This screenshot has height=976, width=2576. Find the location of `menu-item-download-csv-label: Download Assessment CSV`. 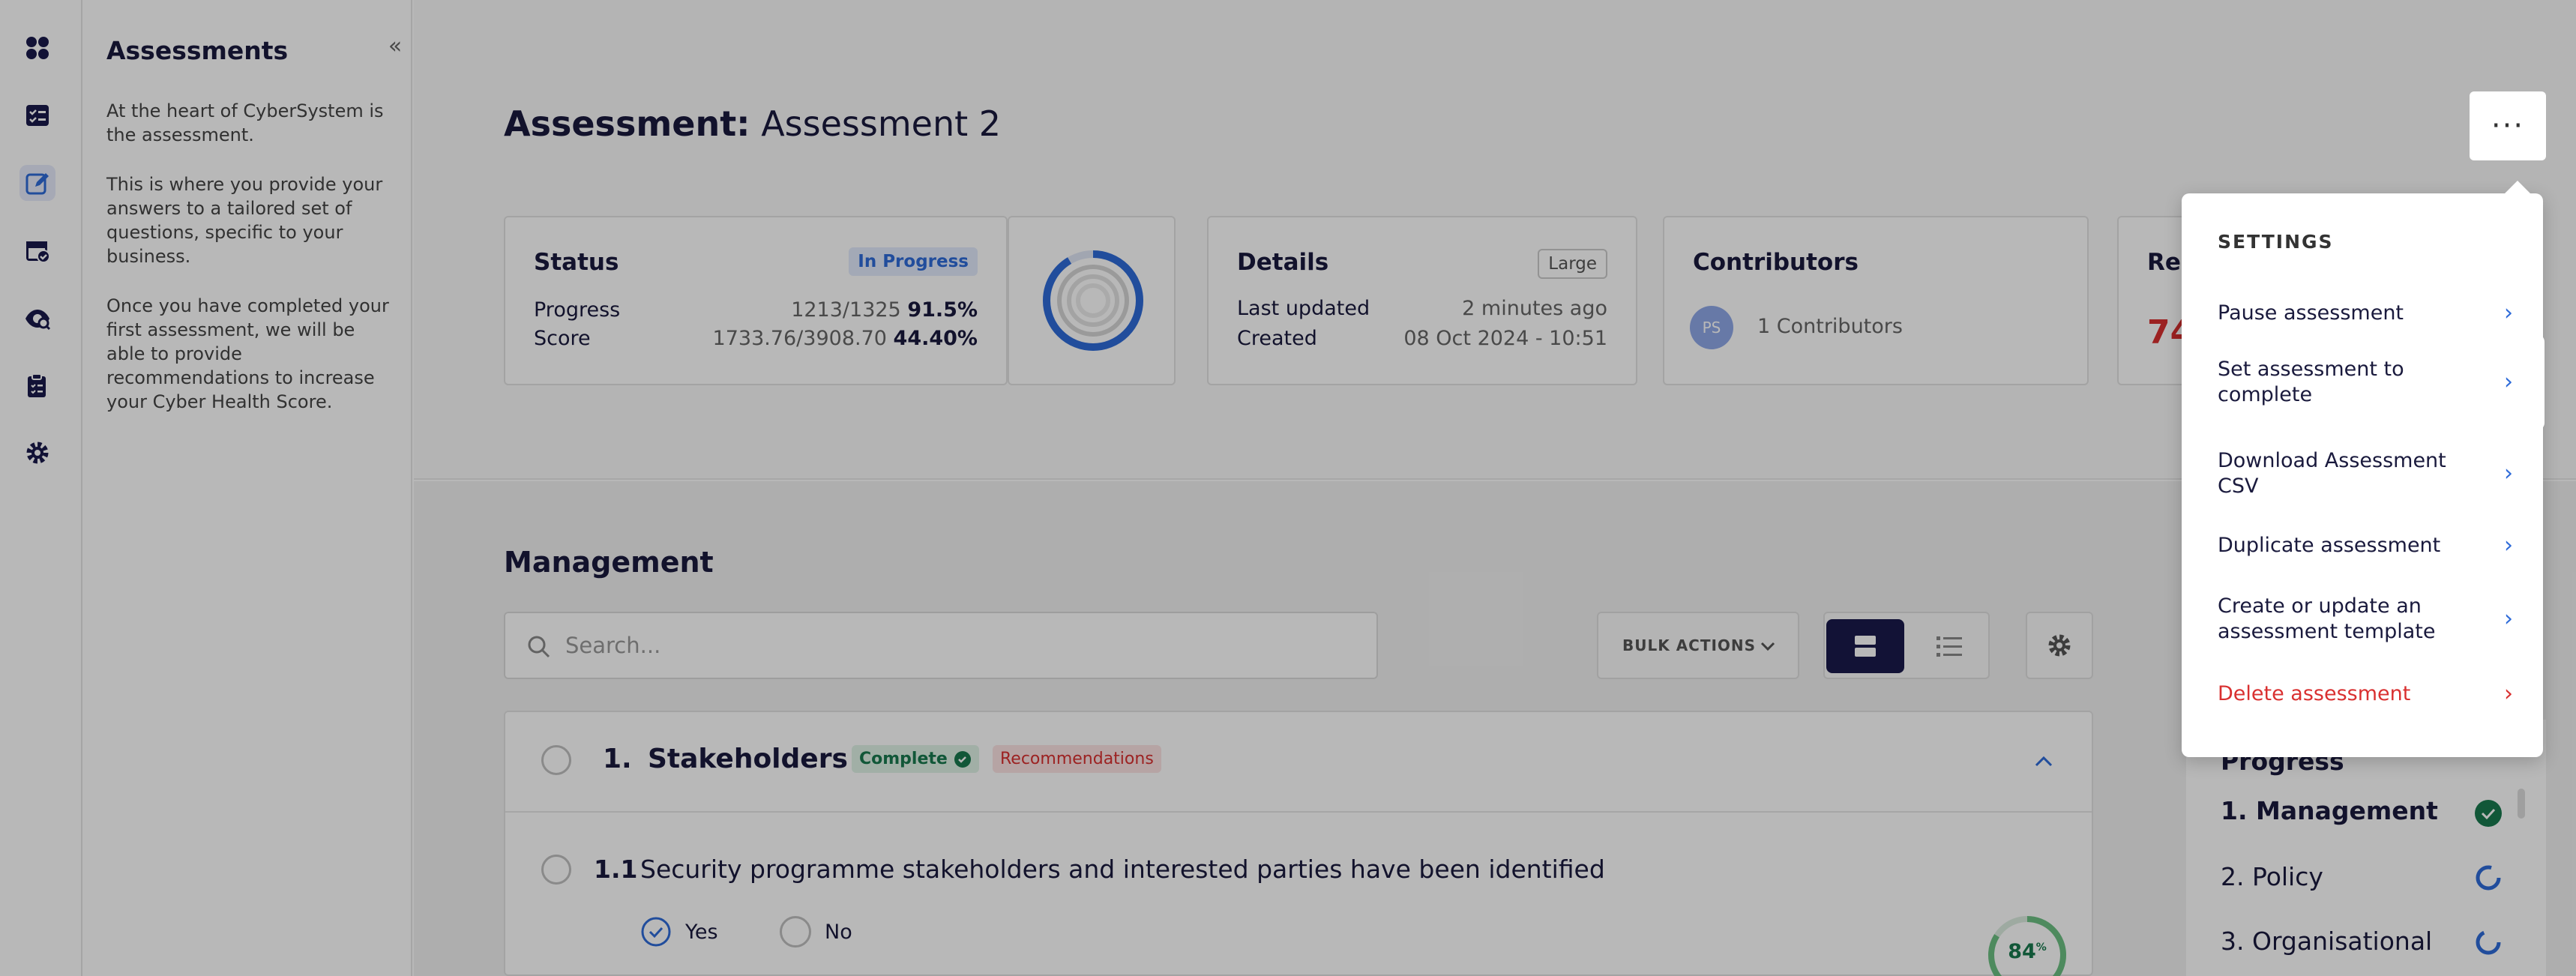

menu-item-download-csv-label: Download Assessment CSV is located at coordinates (2332, 474).